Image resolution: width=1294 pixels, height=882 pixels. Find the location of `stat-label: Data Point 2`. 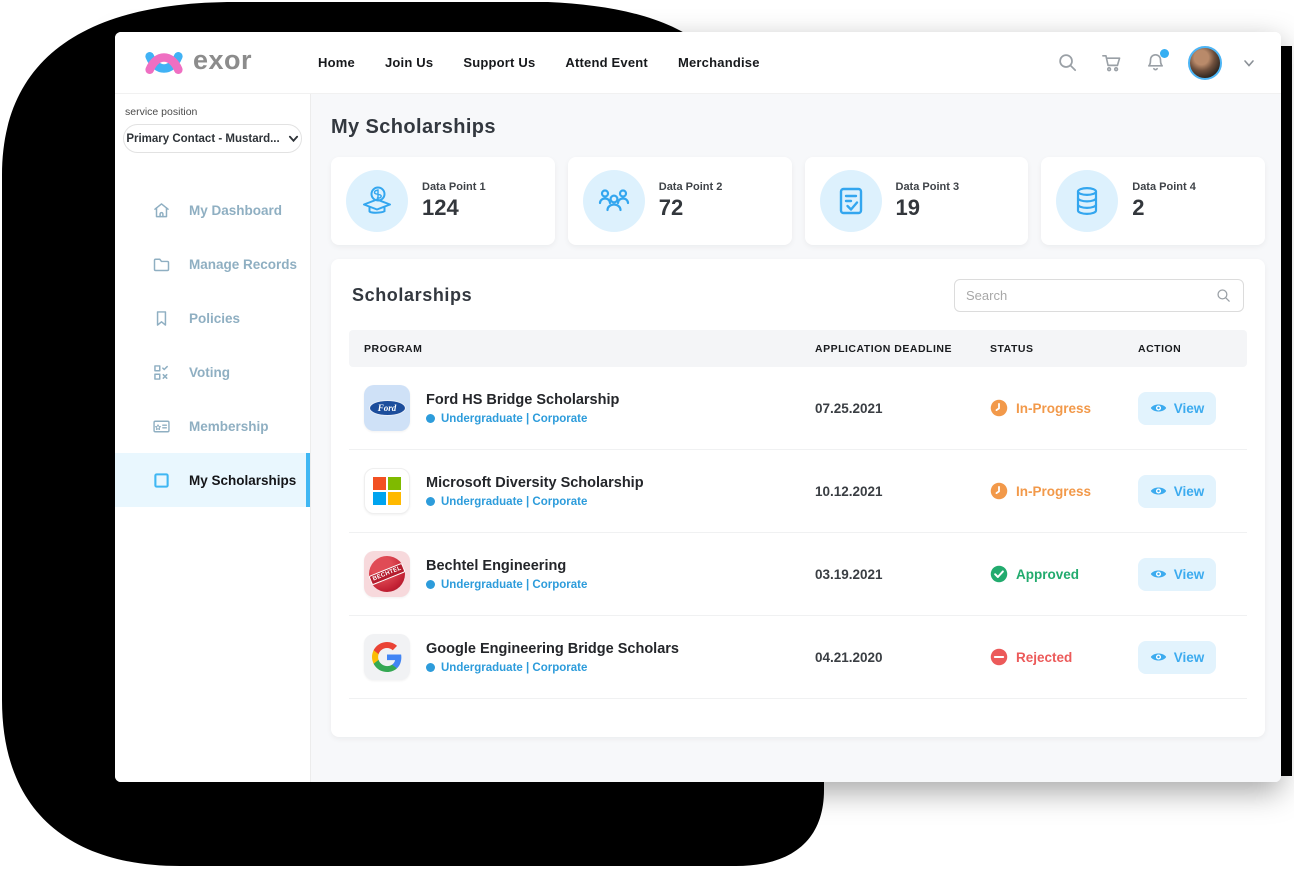

stat-label: Data Point 2 is located at coordinates (690, 187).